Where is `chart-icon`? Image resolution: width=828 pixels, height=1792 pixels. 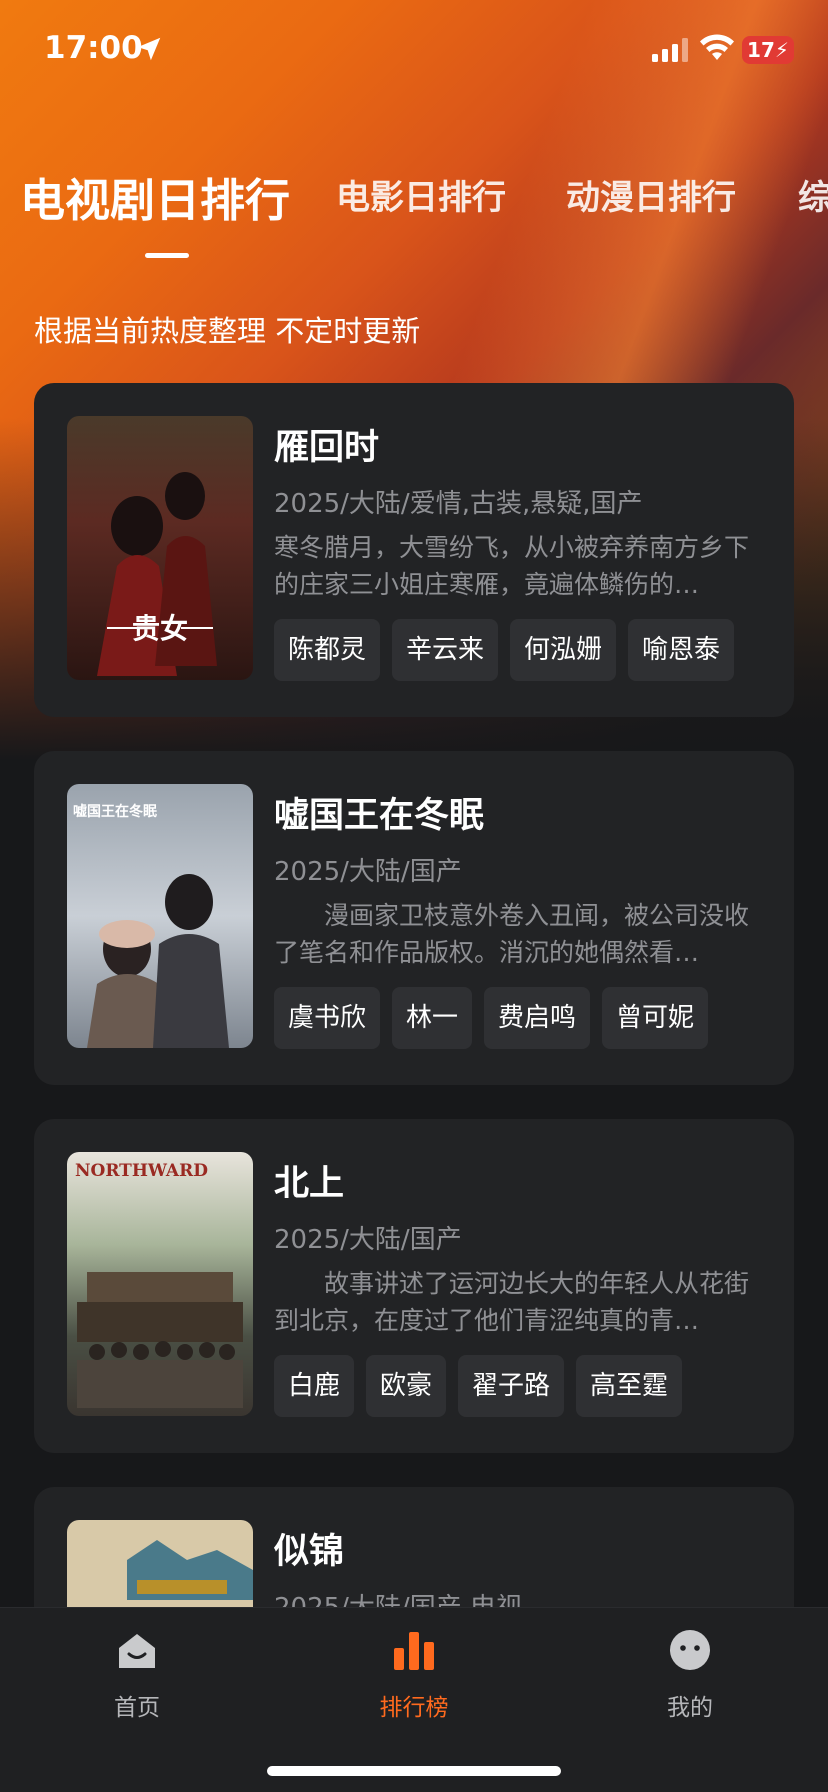
chart-icon is located at coordinates (414, 1651).